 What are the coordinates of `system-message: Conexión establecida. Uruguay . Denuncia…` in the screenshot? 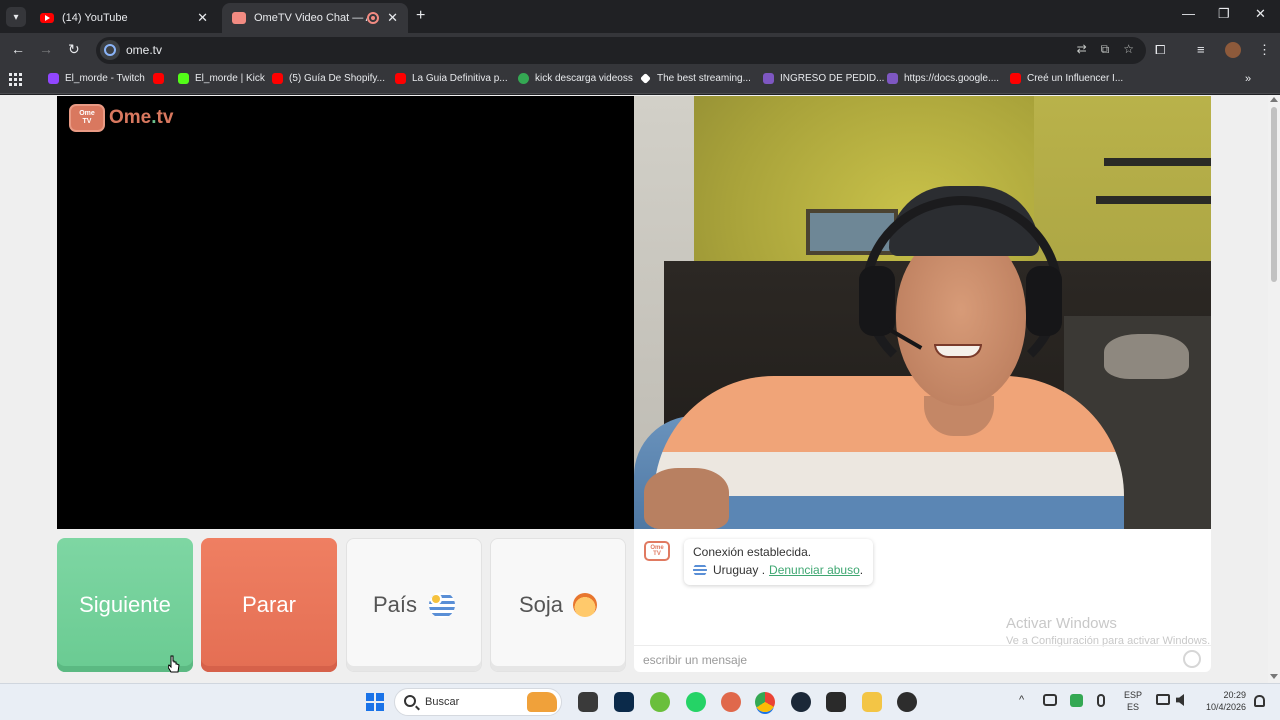 It's located at (778, 562).